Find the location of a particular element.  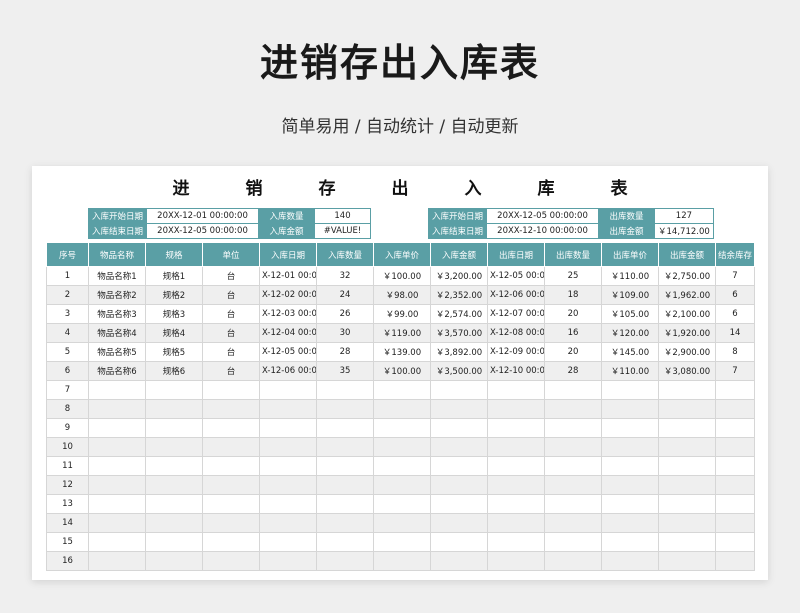

column-header: 出库金额 is located at coordinates (687, 254).